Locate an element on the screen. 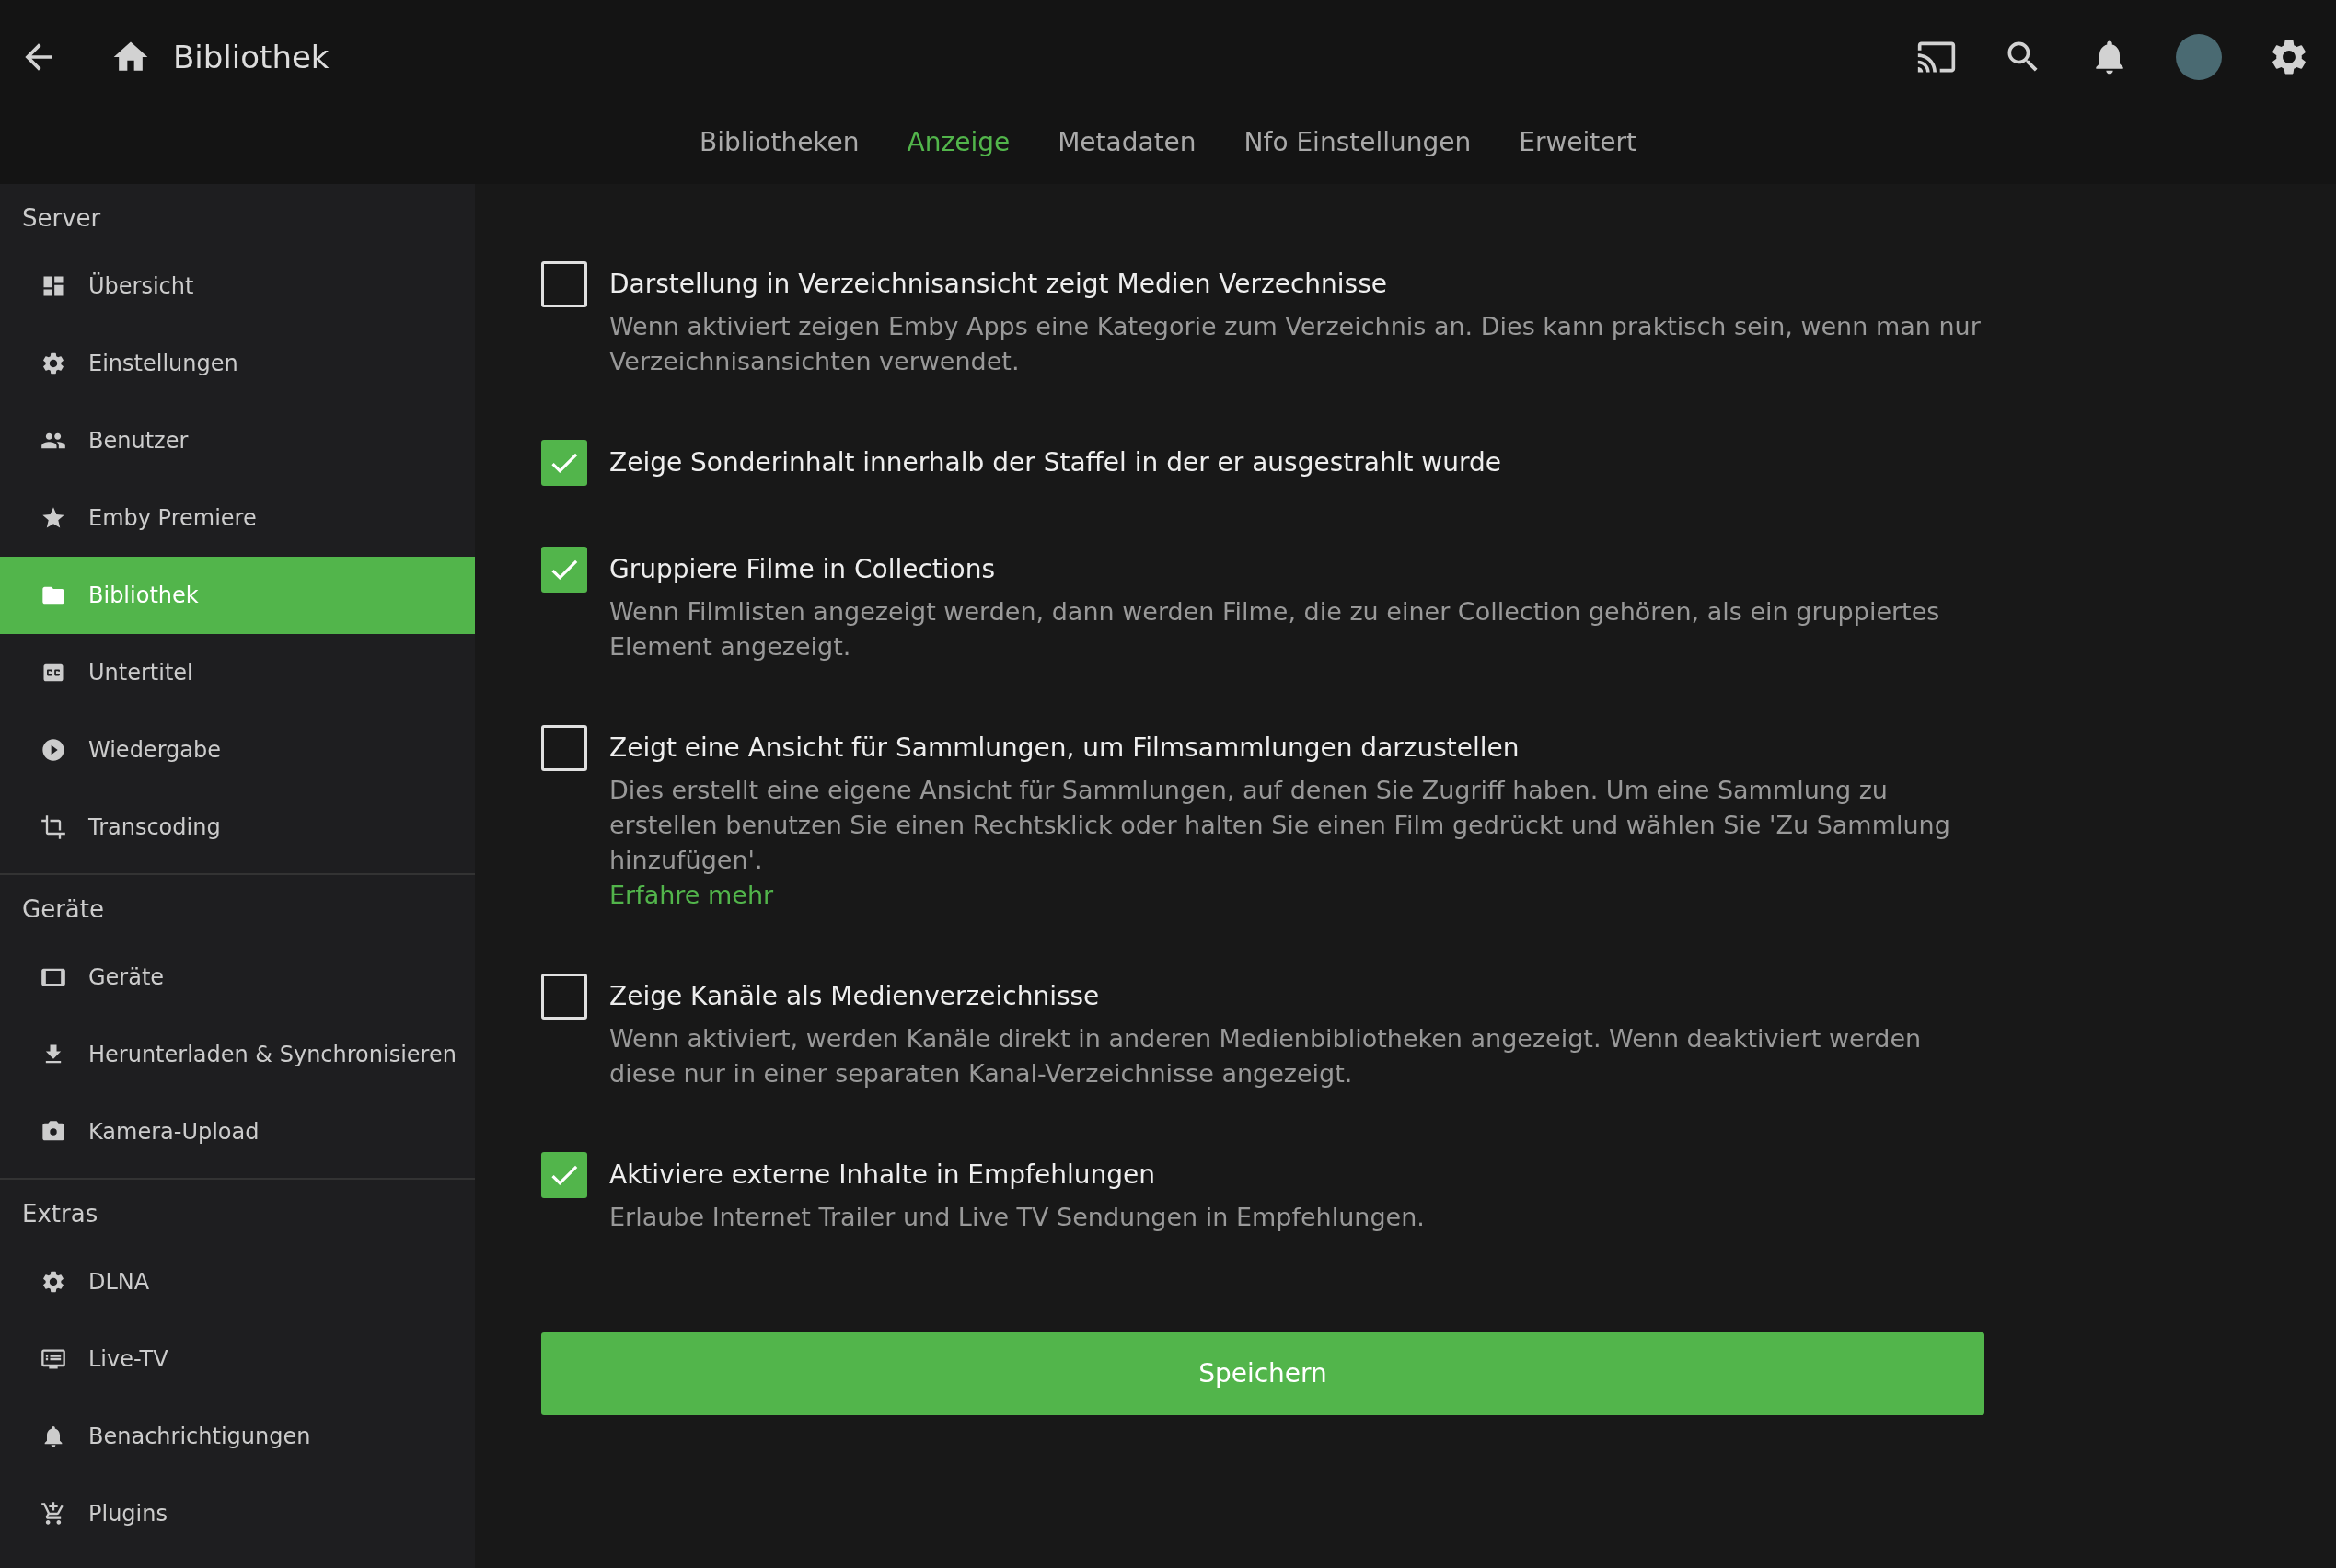  section-heading: Extras is located at coordinates (60, 1214).